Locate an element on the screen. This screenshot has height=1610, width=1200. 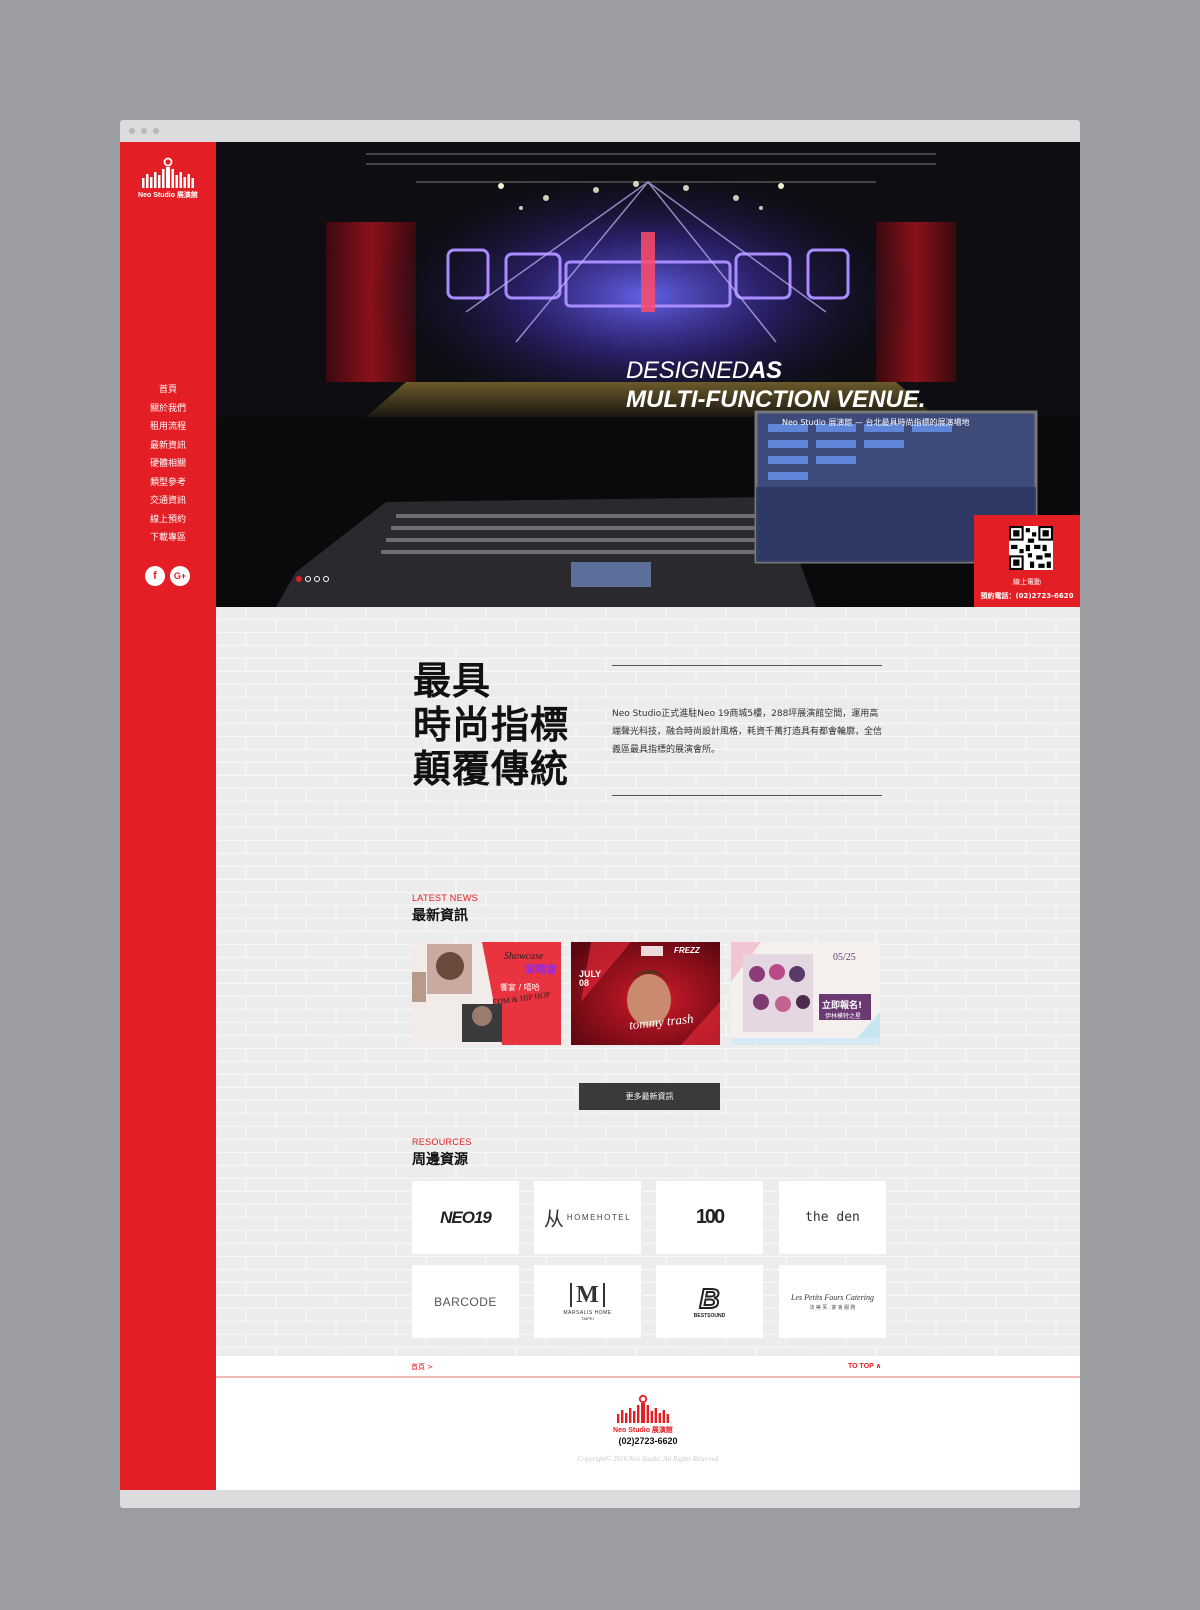
qr-label: 線上電動 is located at coordinates (1027, 582).